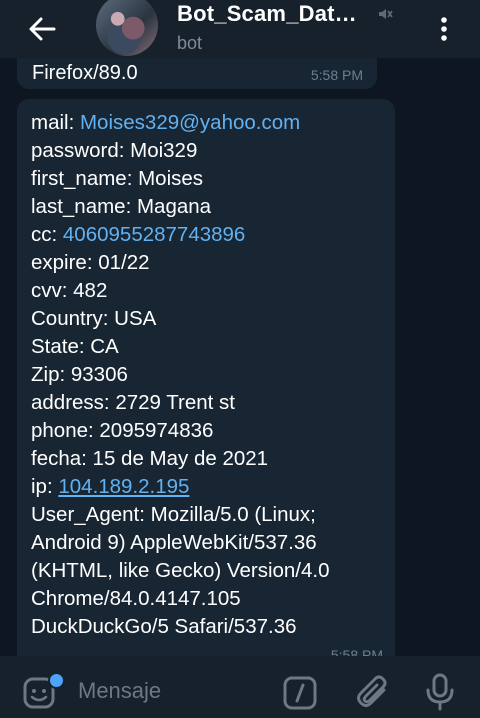 The height and width of the screenshot is (718, 480). Describe the element at coordinates (180, 291) in the screenshot. I see `message-line: cvv: 482` at that location.